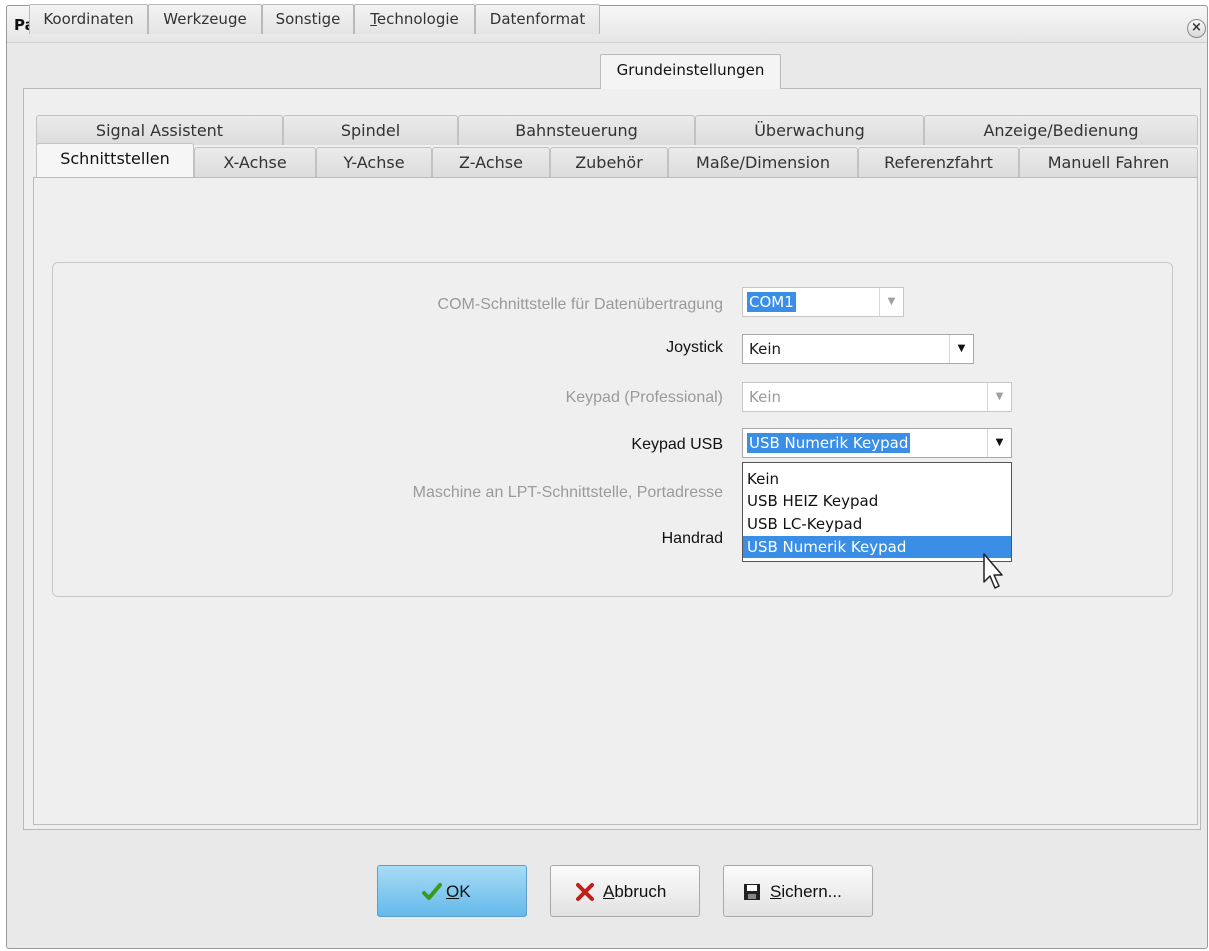  I want to click on tab-spindel: Spindel, so click(370, 130).